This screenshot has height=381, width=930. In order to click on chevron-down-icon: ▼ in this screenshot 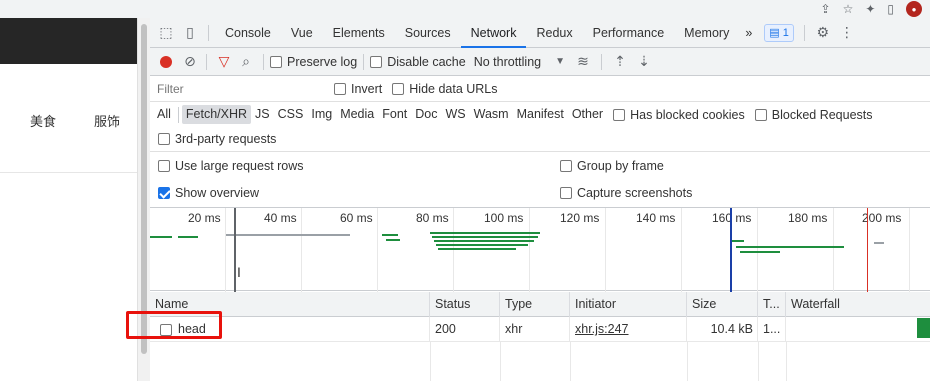, I will do `click(560, 61)`.